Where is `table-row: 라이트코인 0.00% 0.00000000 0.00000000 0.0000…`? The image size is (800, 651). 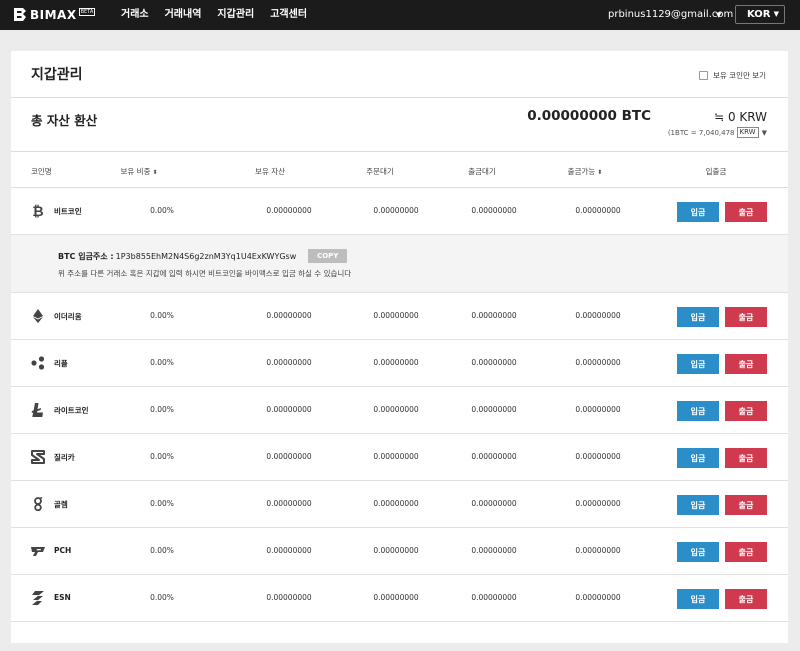 table-row: 라이트코인 0.00% 0.00000000 0.00000000 0.0000… is located at coordinates (399, 410).